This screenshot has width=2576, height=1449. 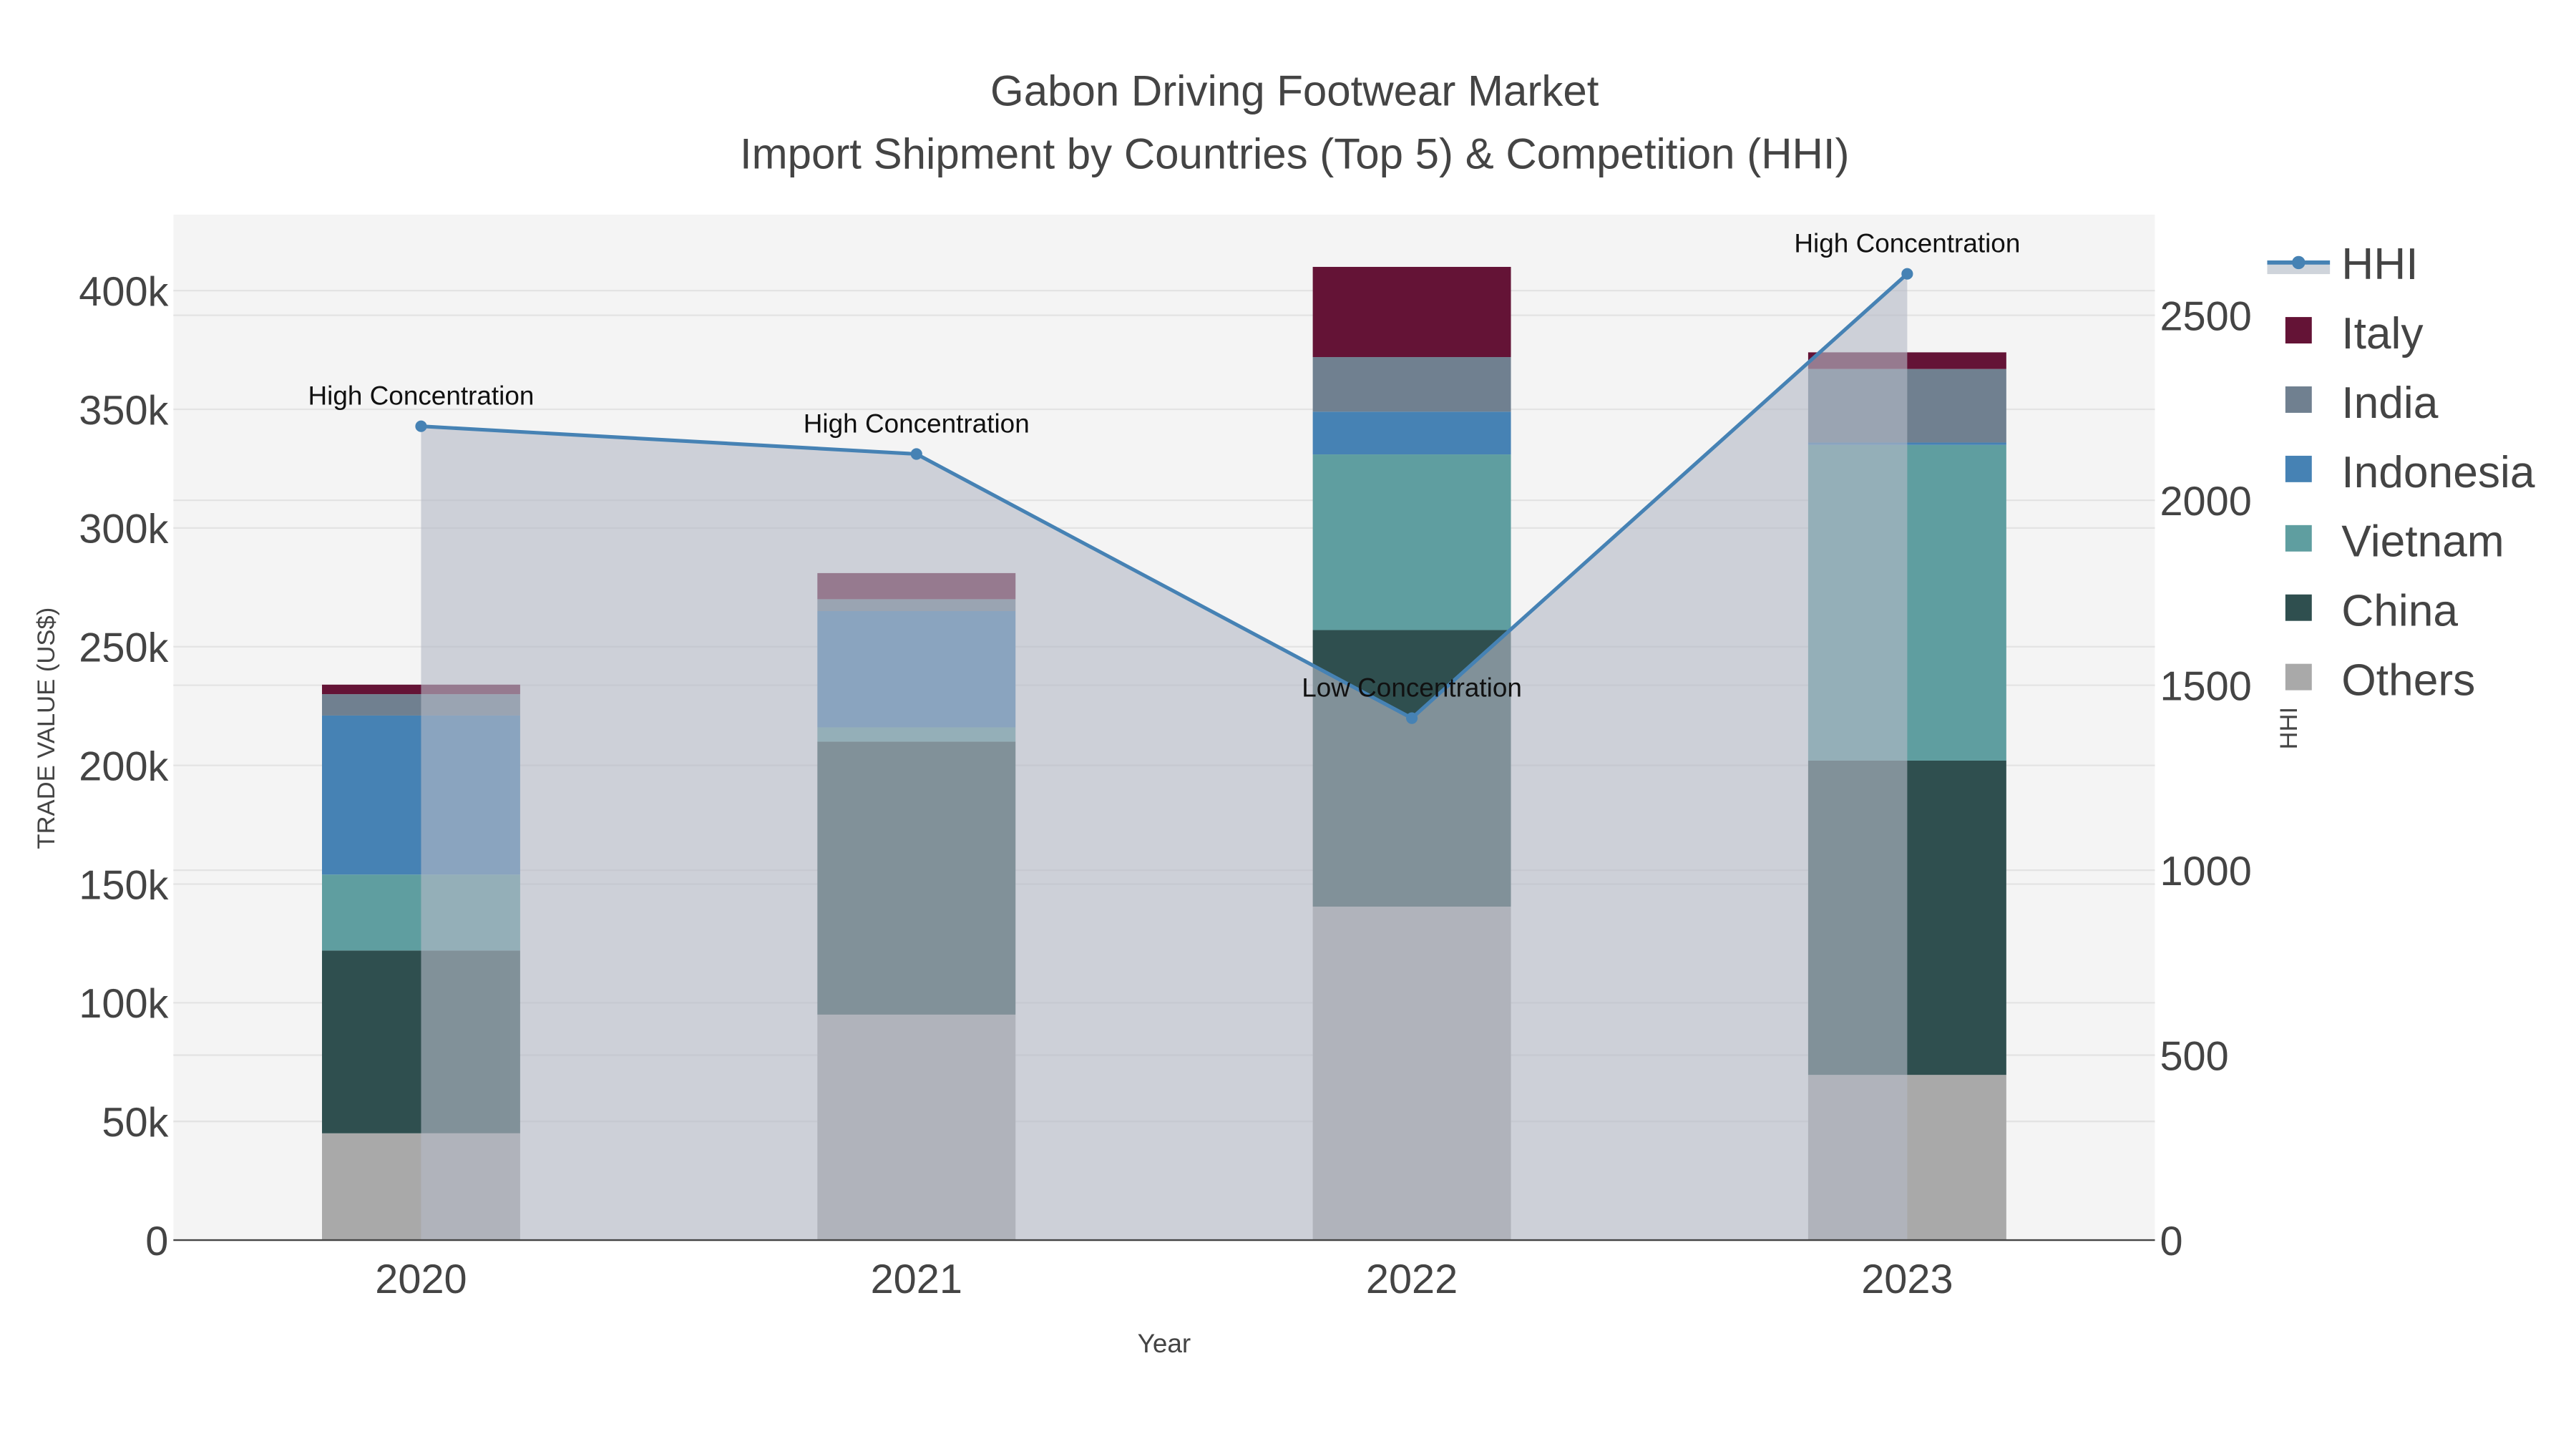 I want to click on legend-label-india: India, so click(x=2389, y=403).